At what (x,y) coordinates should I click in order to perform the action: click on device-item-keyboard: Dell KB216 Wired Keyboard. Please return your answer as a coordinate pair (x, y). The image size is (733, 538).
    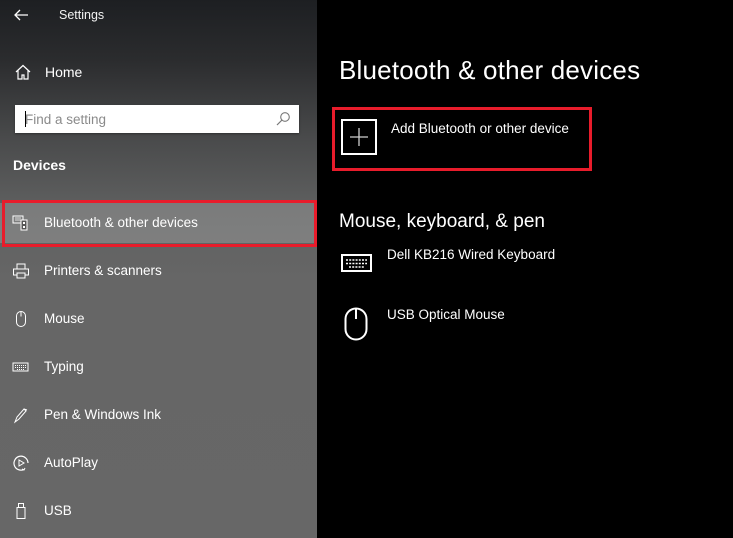
    Looking at the image, I should click on (529, 272).